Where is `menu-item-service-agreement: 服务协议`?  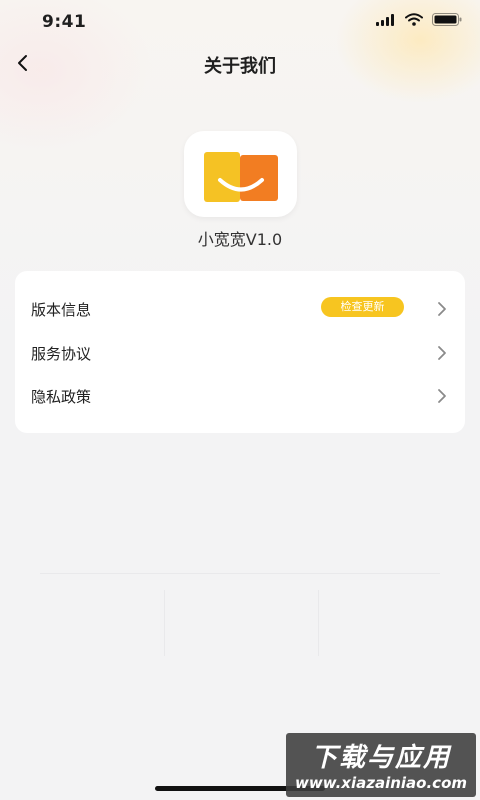
menu-item-service-agreement: 服务协议 is located at coordinates (240, 353).